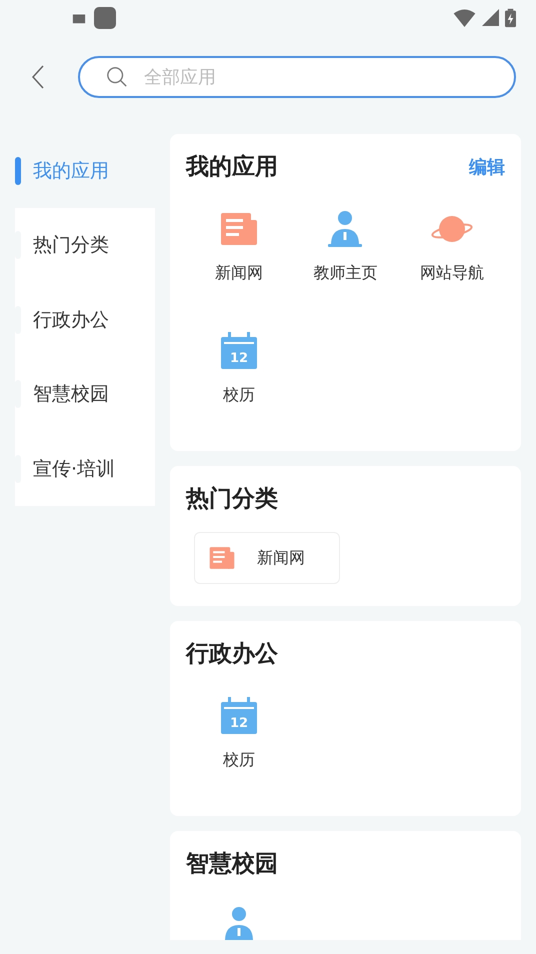  What do you see at coordinates (232, 654) in the screenshot?
I see `section-title: 行政办公` at bounding box center [232, 654].